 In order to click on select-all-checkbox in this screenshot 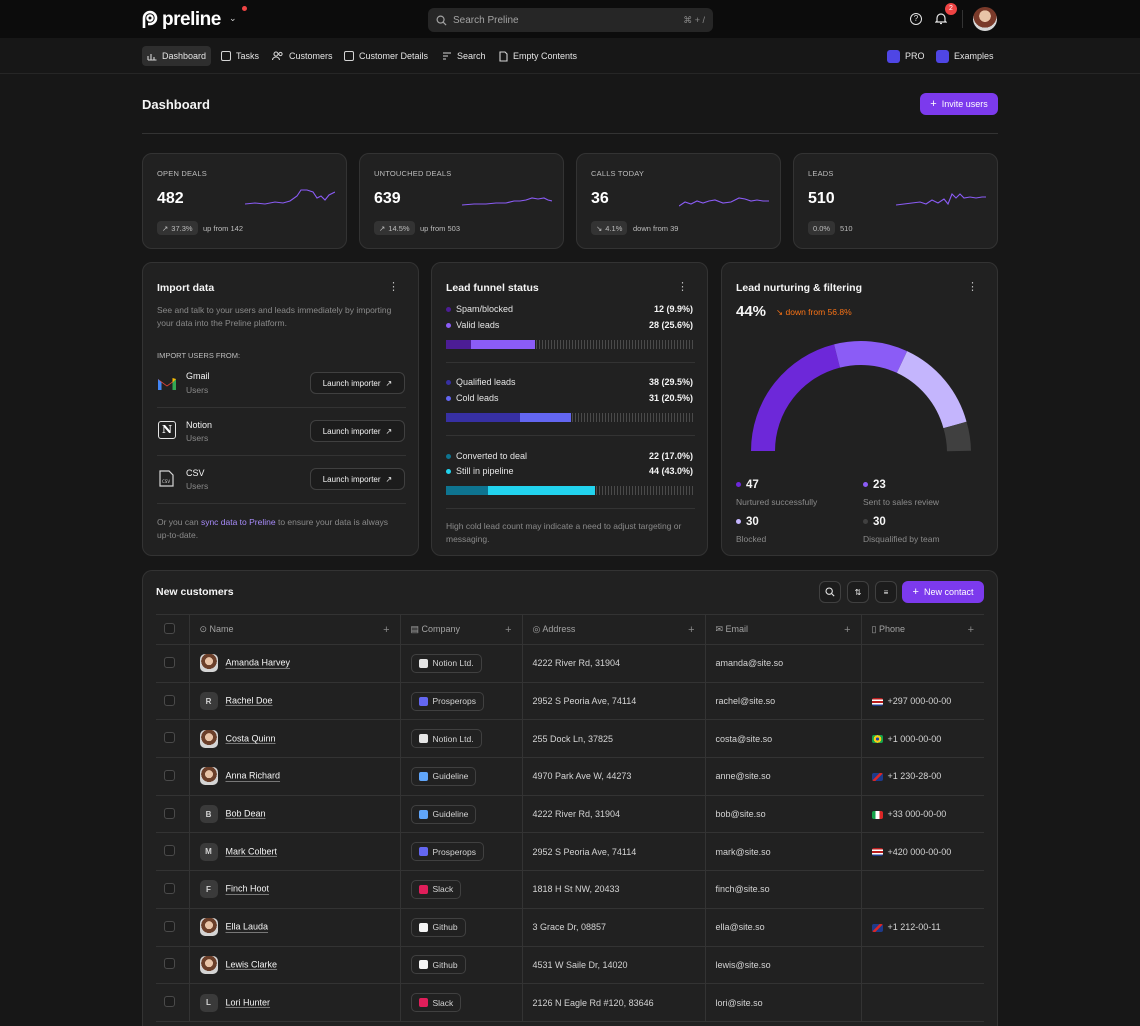, I will do `click(169, 628)`.